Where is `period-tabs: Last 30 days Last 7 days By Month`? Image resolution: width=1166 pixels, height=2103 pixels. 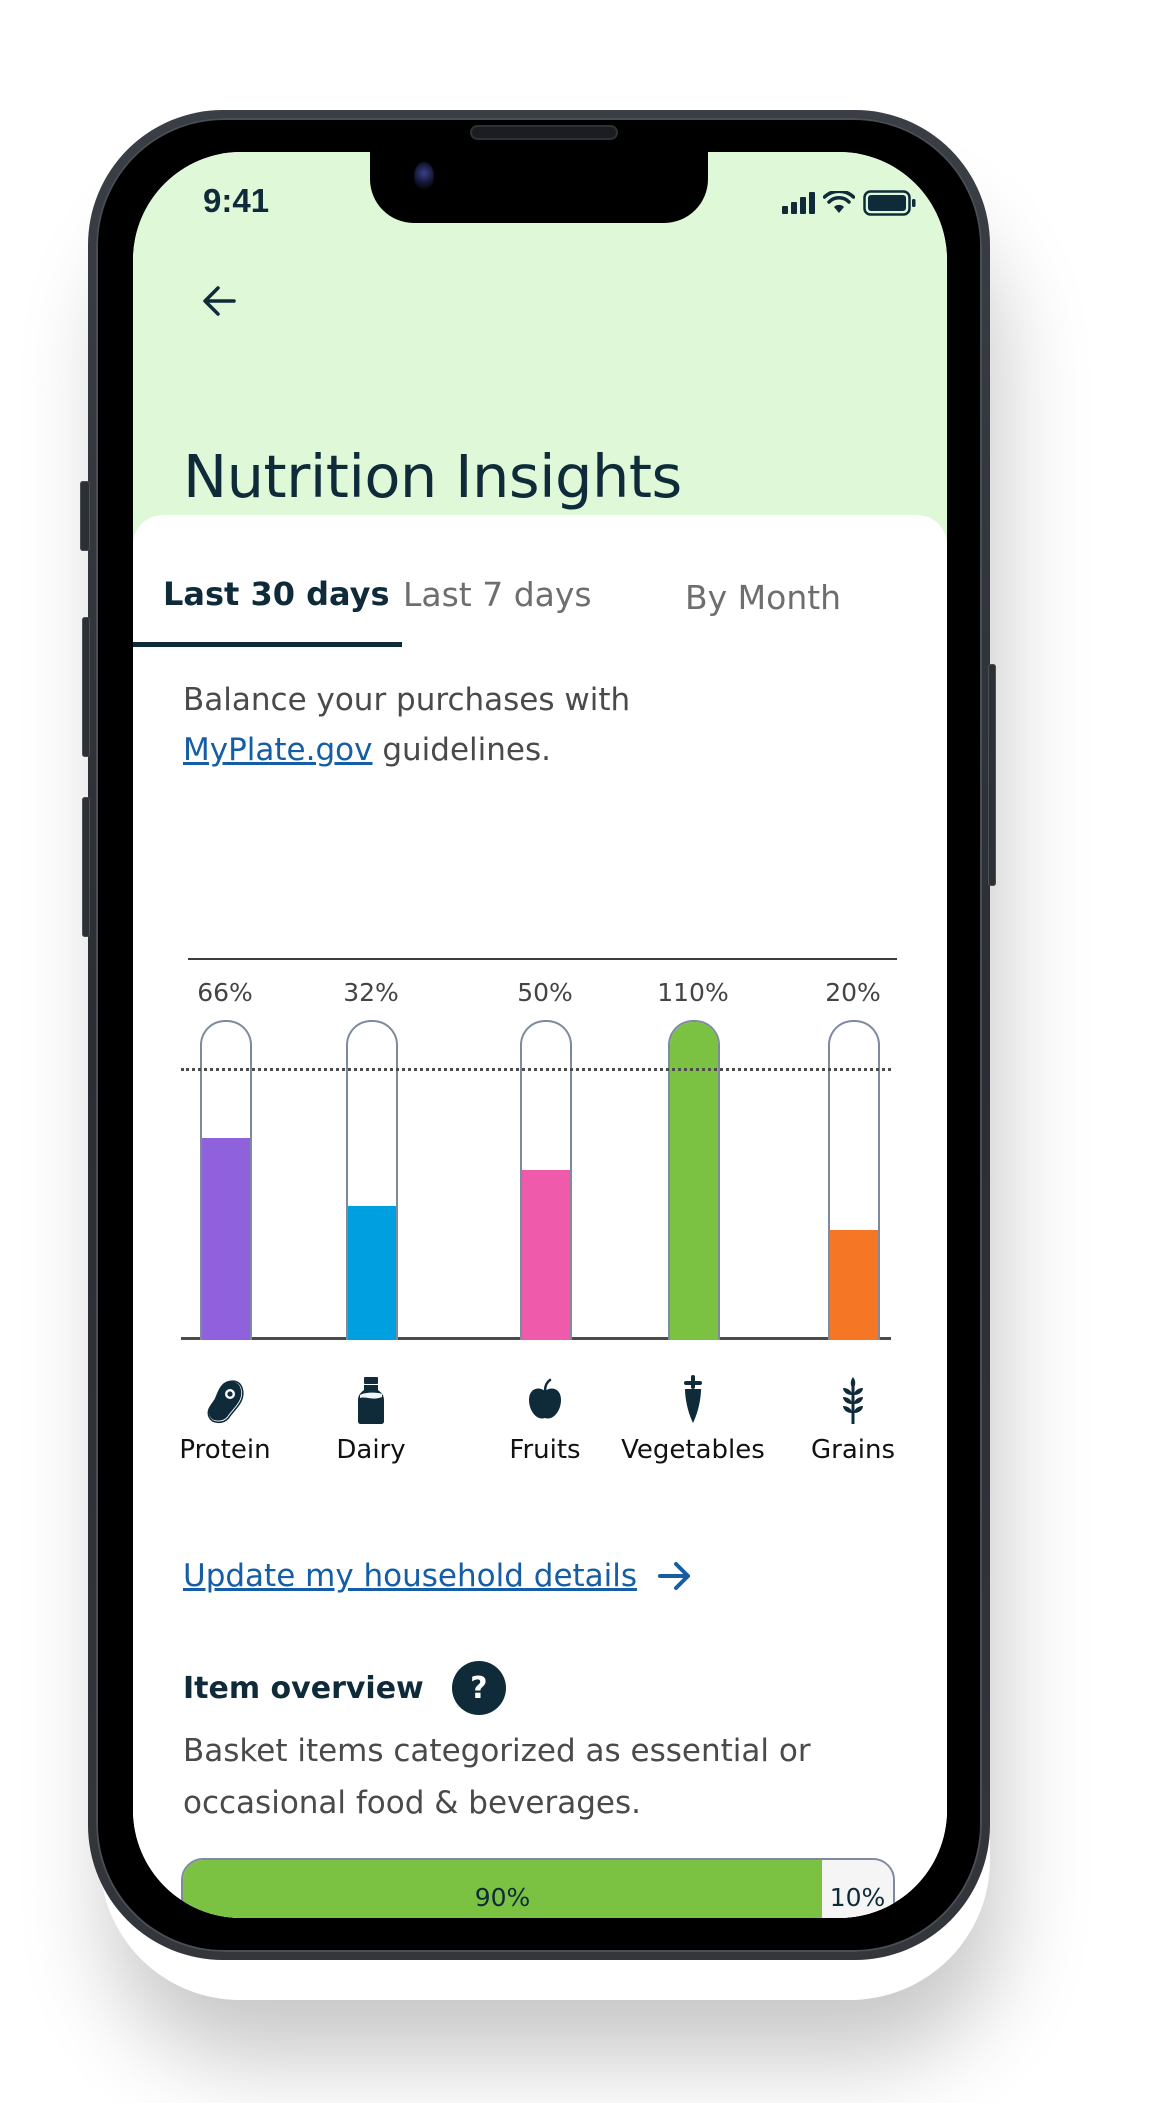
period-tabs: Last 30 days Last 7 days By Month is located at coordinates (540, 581).